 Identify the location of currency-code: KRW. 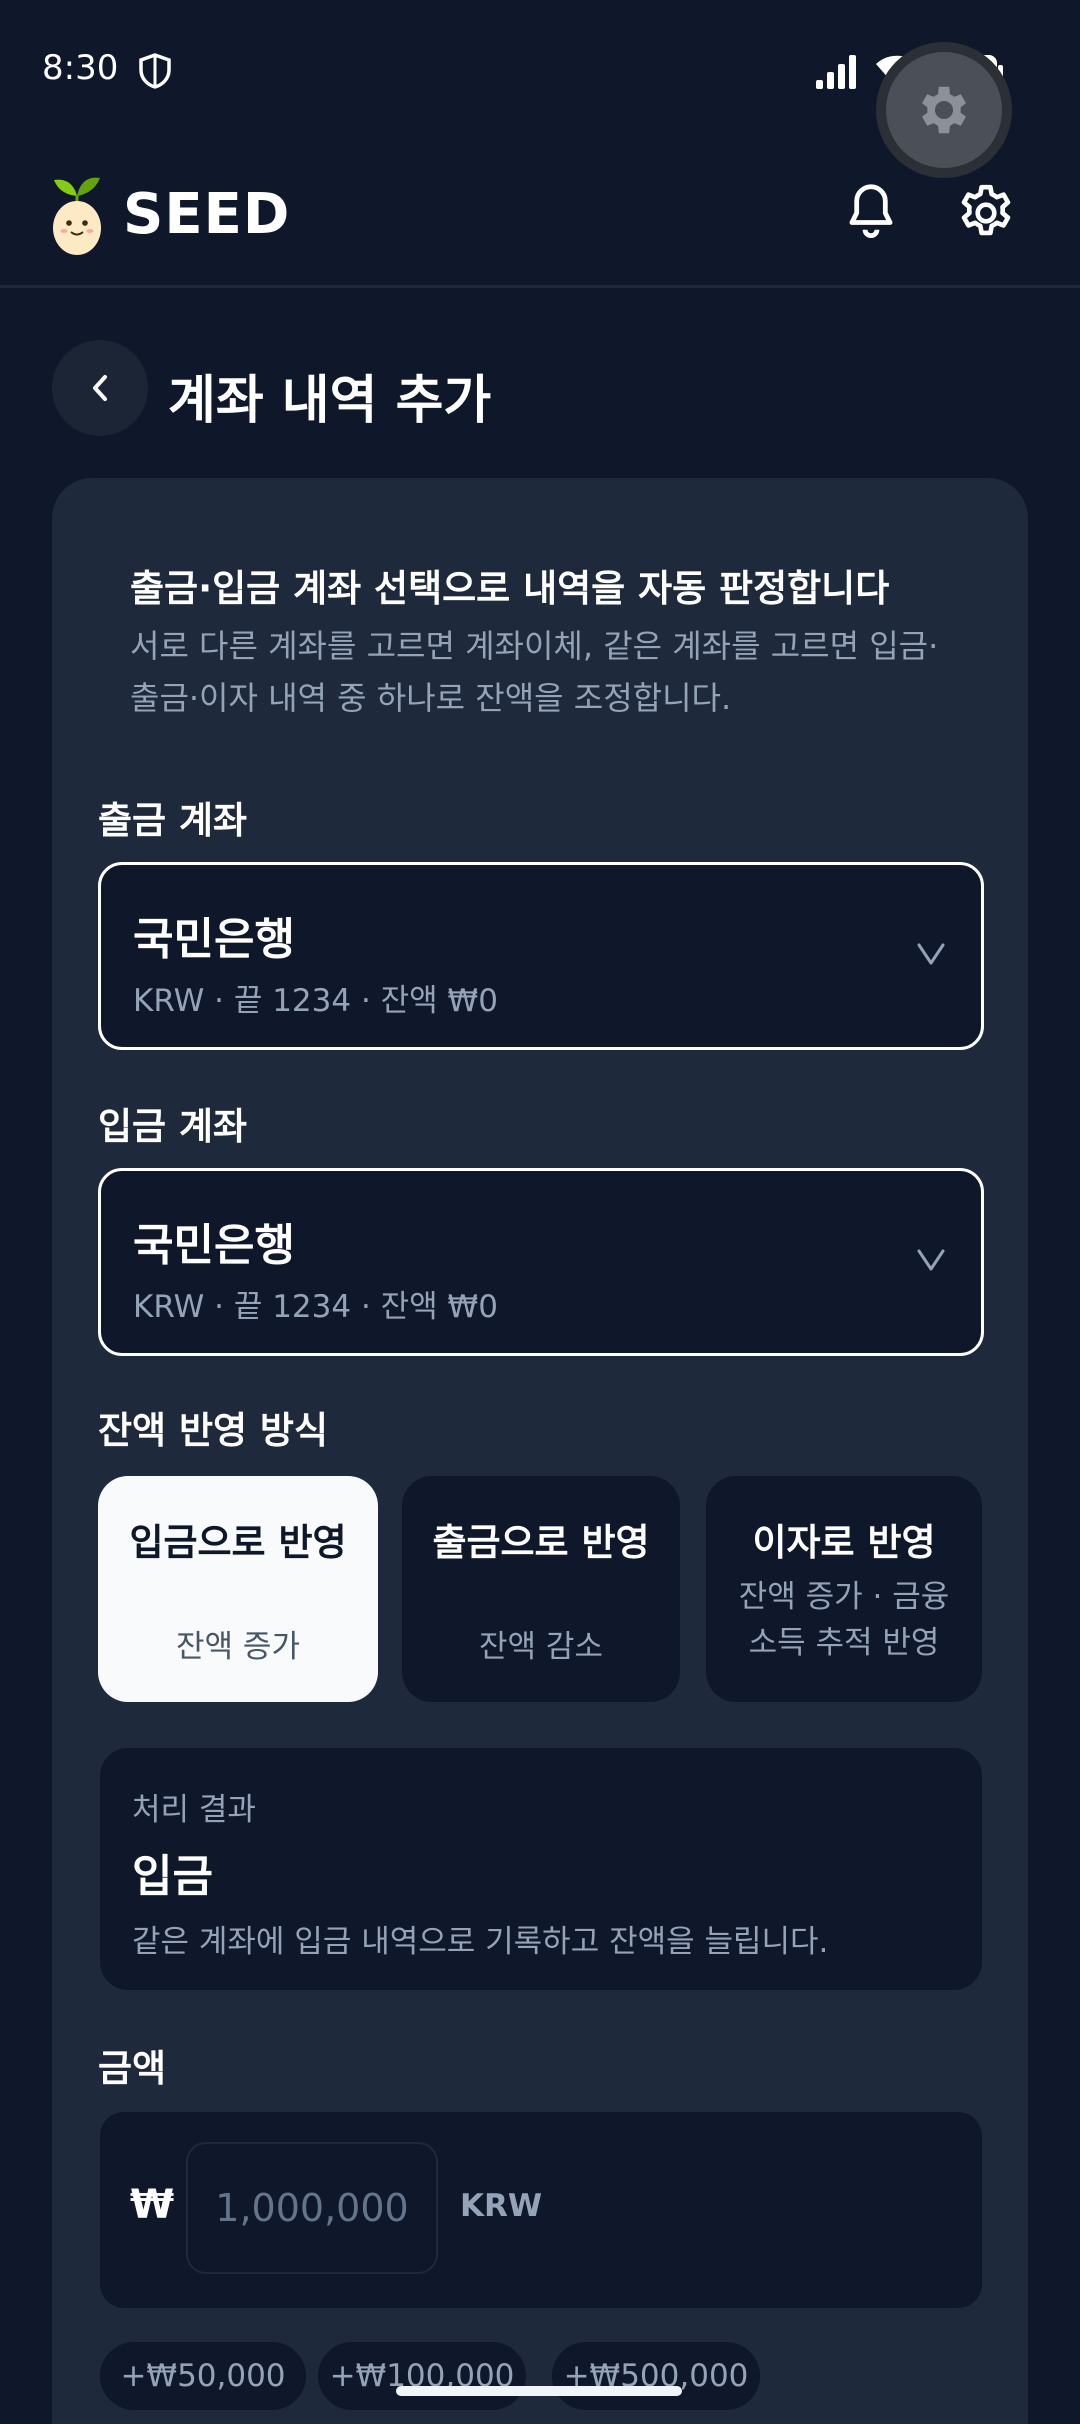
(501, 2206).